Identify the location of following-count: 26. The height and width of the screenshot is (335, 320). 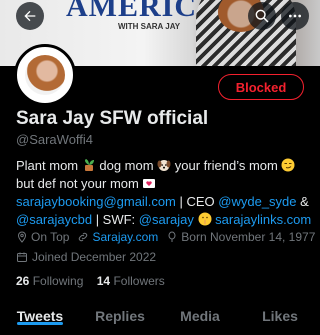
(23, 281).